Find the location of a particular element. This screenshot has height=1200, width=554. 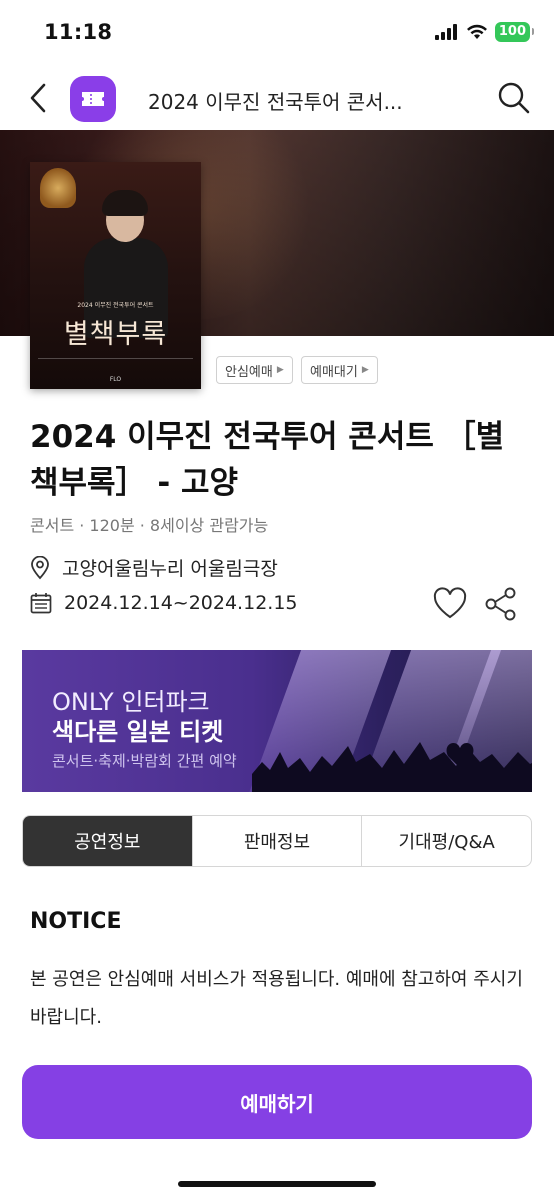

banner-headline: 색다른 일본 티켓 is located at coordinates (138, 732).